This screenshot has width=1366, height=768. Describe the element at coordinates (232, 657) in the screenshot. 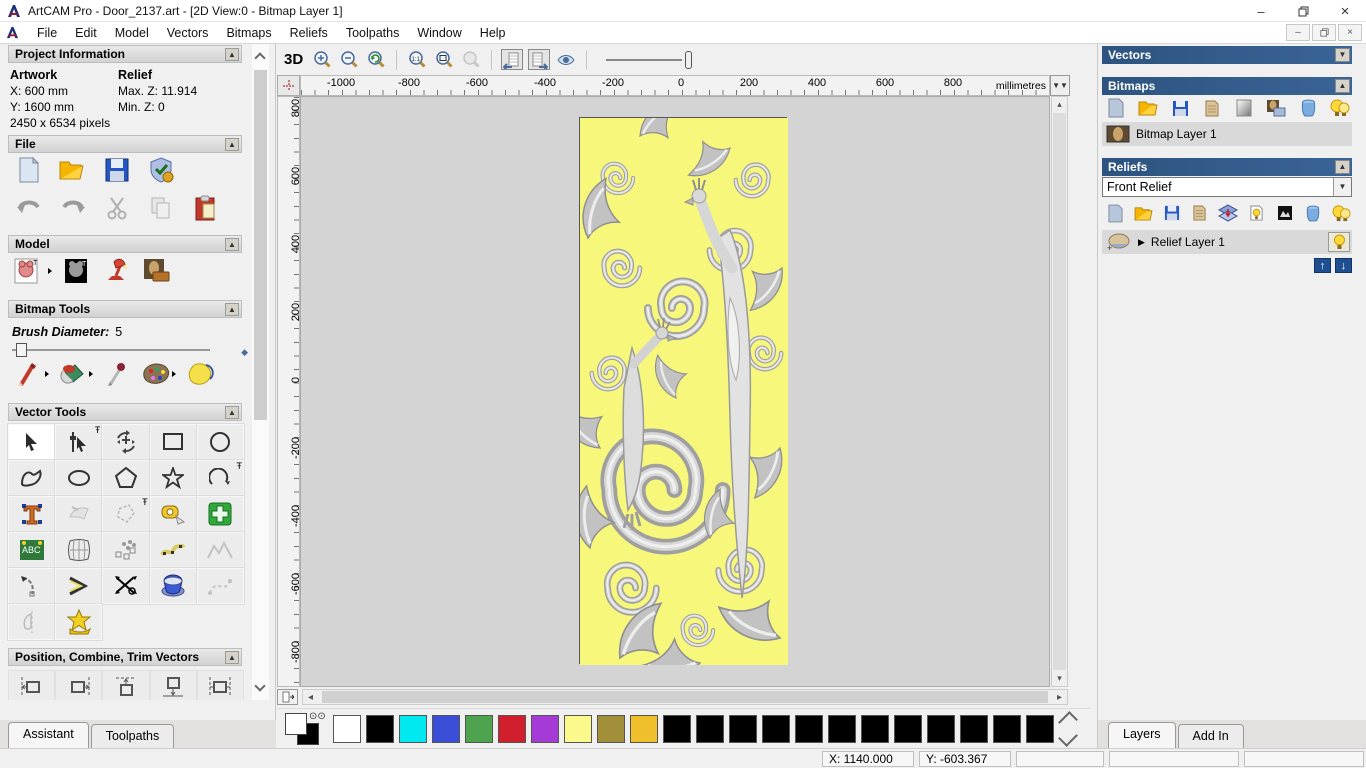

I see `collapse-position-button: ▲` at that location.